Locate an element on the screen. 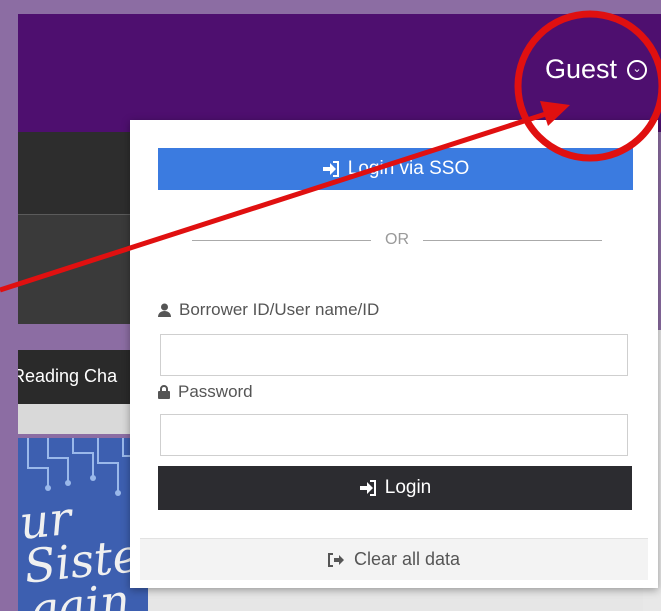  login-button: Login is located at coordinates (395, 488).